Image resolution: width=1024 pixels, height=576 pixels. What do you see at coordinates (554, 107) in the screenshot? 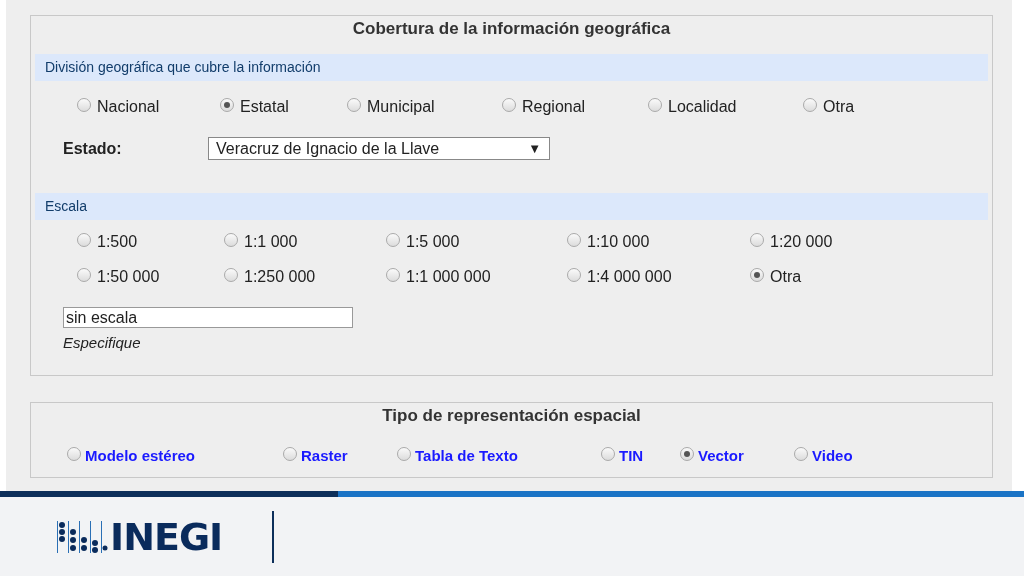
I see `radio-label: Regional` at bounding box center [554, 107].